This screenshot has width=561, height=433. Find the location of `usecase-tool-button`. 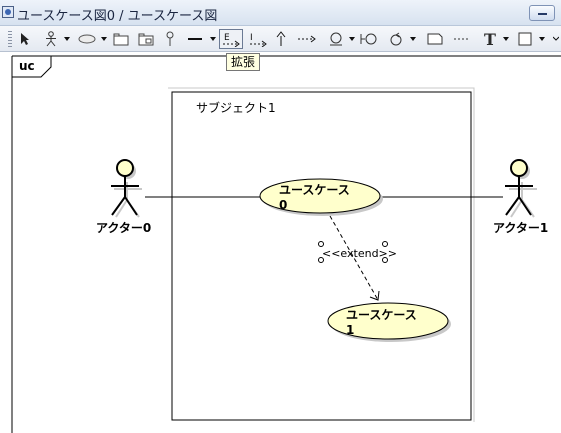

usecase-tool-button is located at coordinates (87, 39).